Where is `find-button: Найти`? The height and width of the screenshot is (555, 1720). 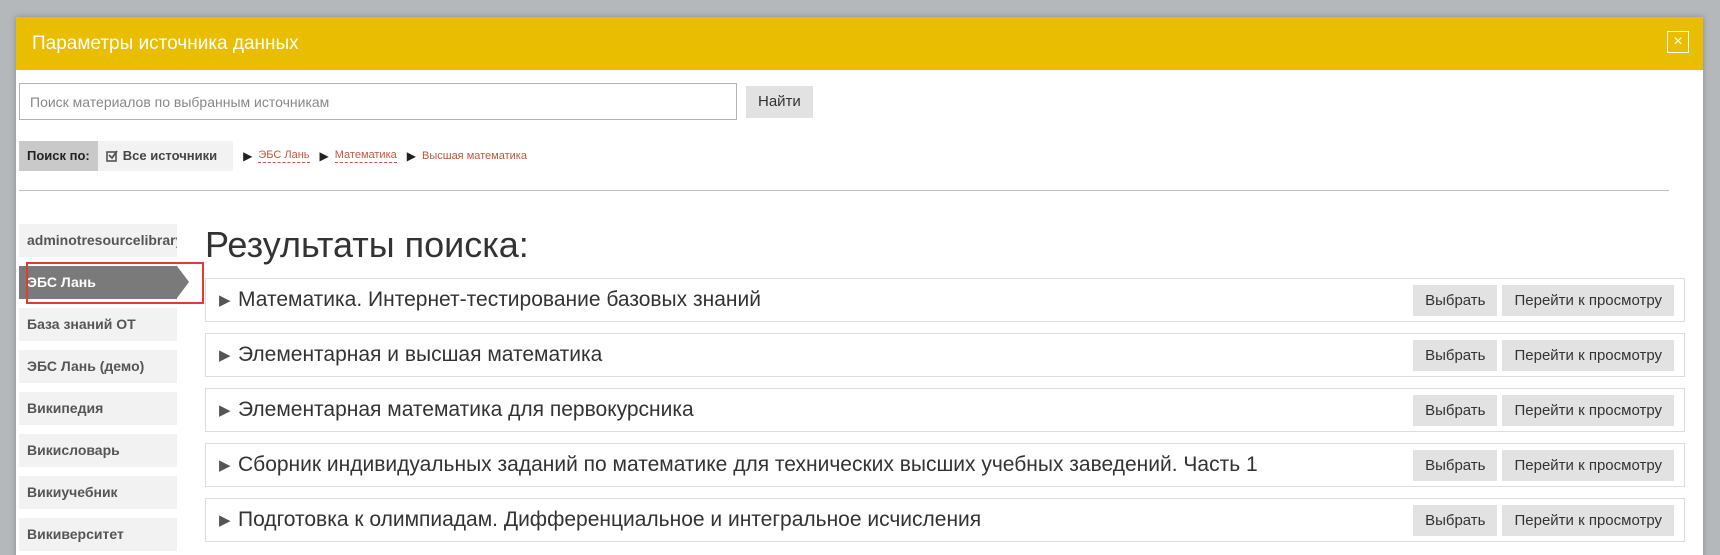
find-button: Найти is located at coordinates (779, 101).